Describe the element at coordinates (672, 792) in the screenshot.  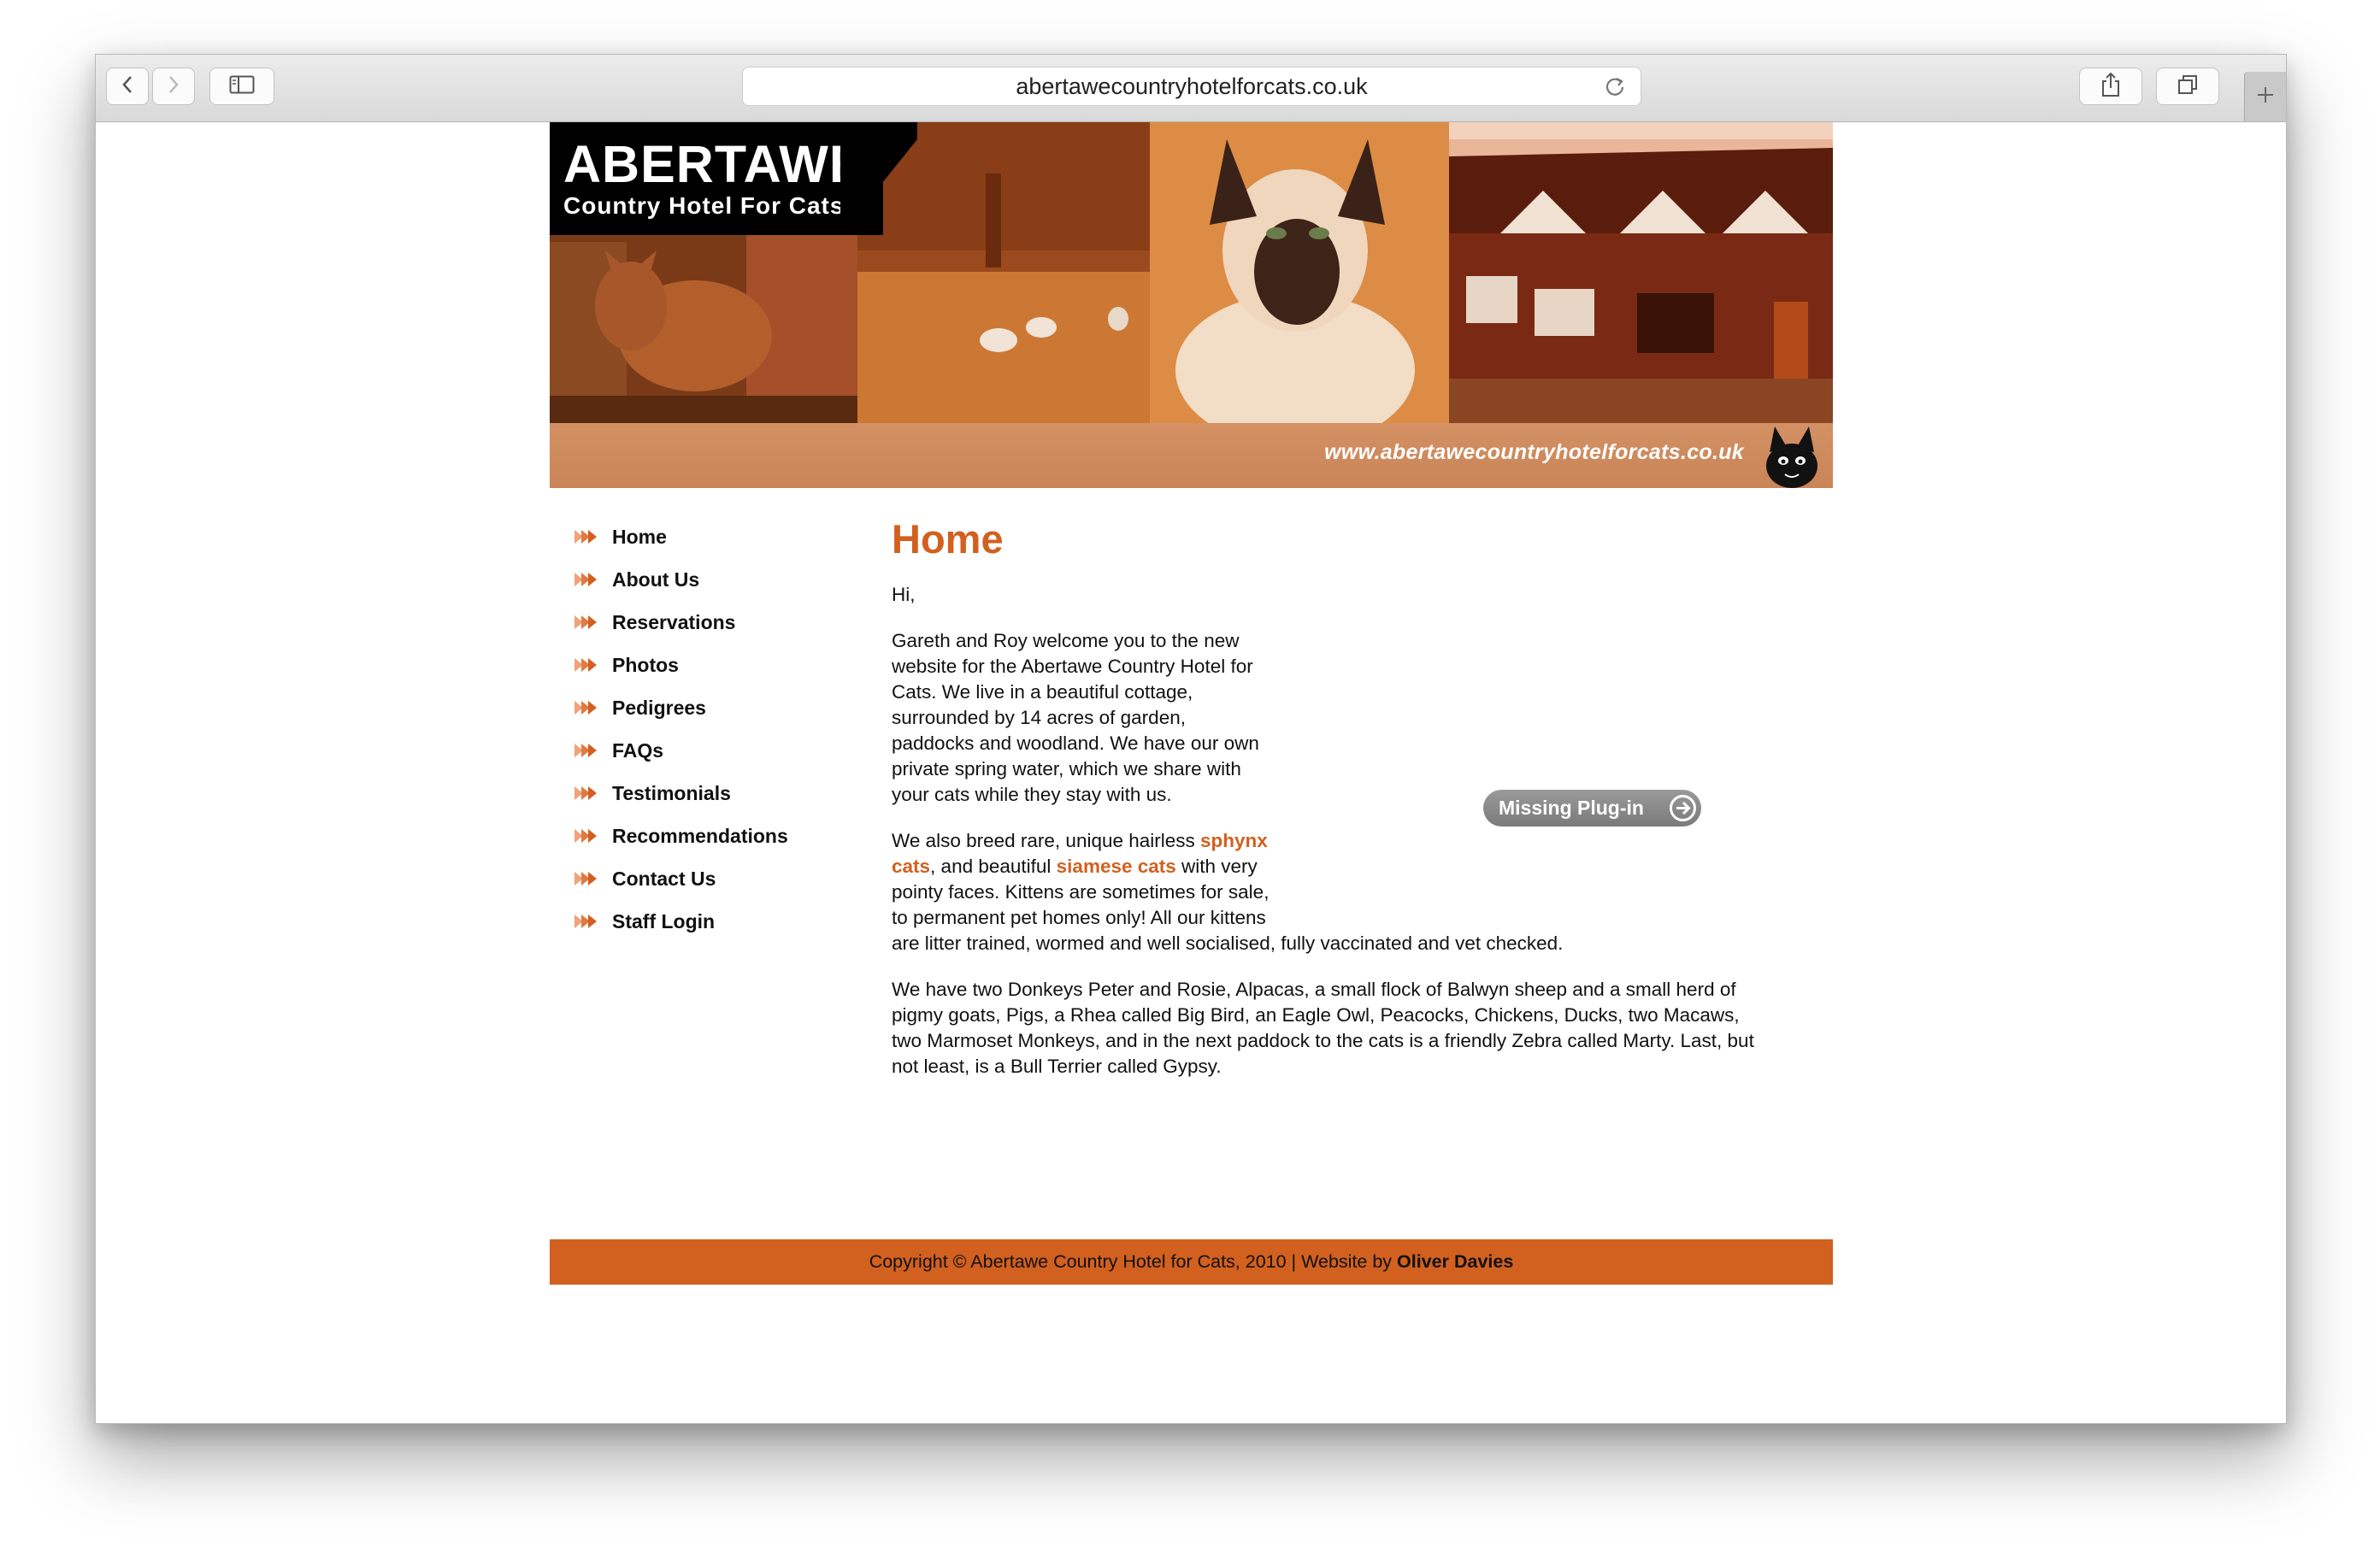
I see `nav-item-label: Testimonials` at that location.